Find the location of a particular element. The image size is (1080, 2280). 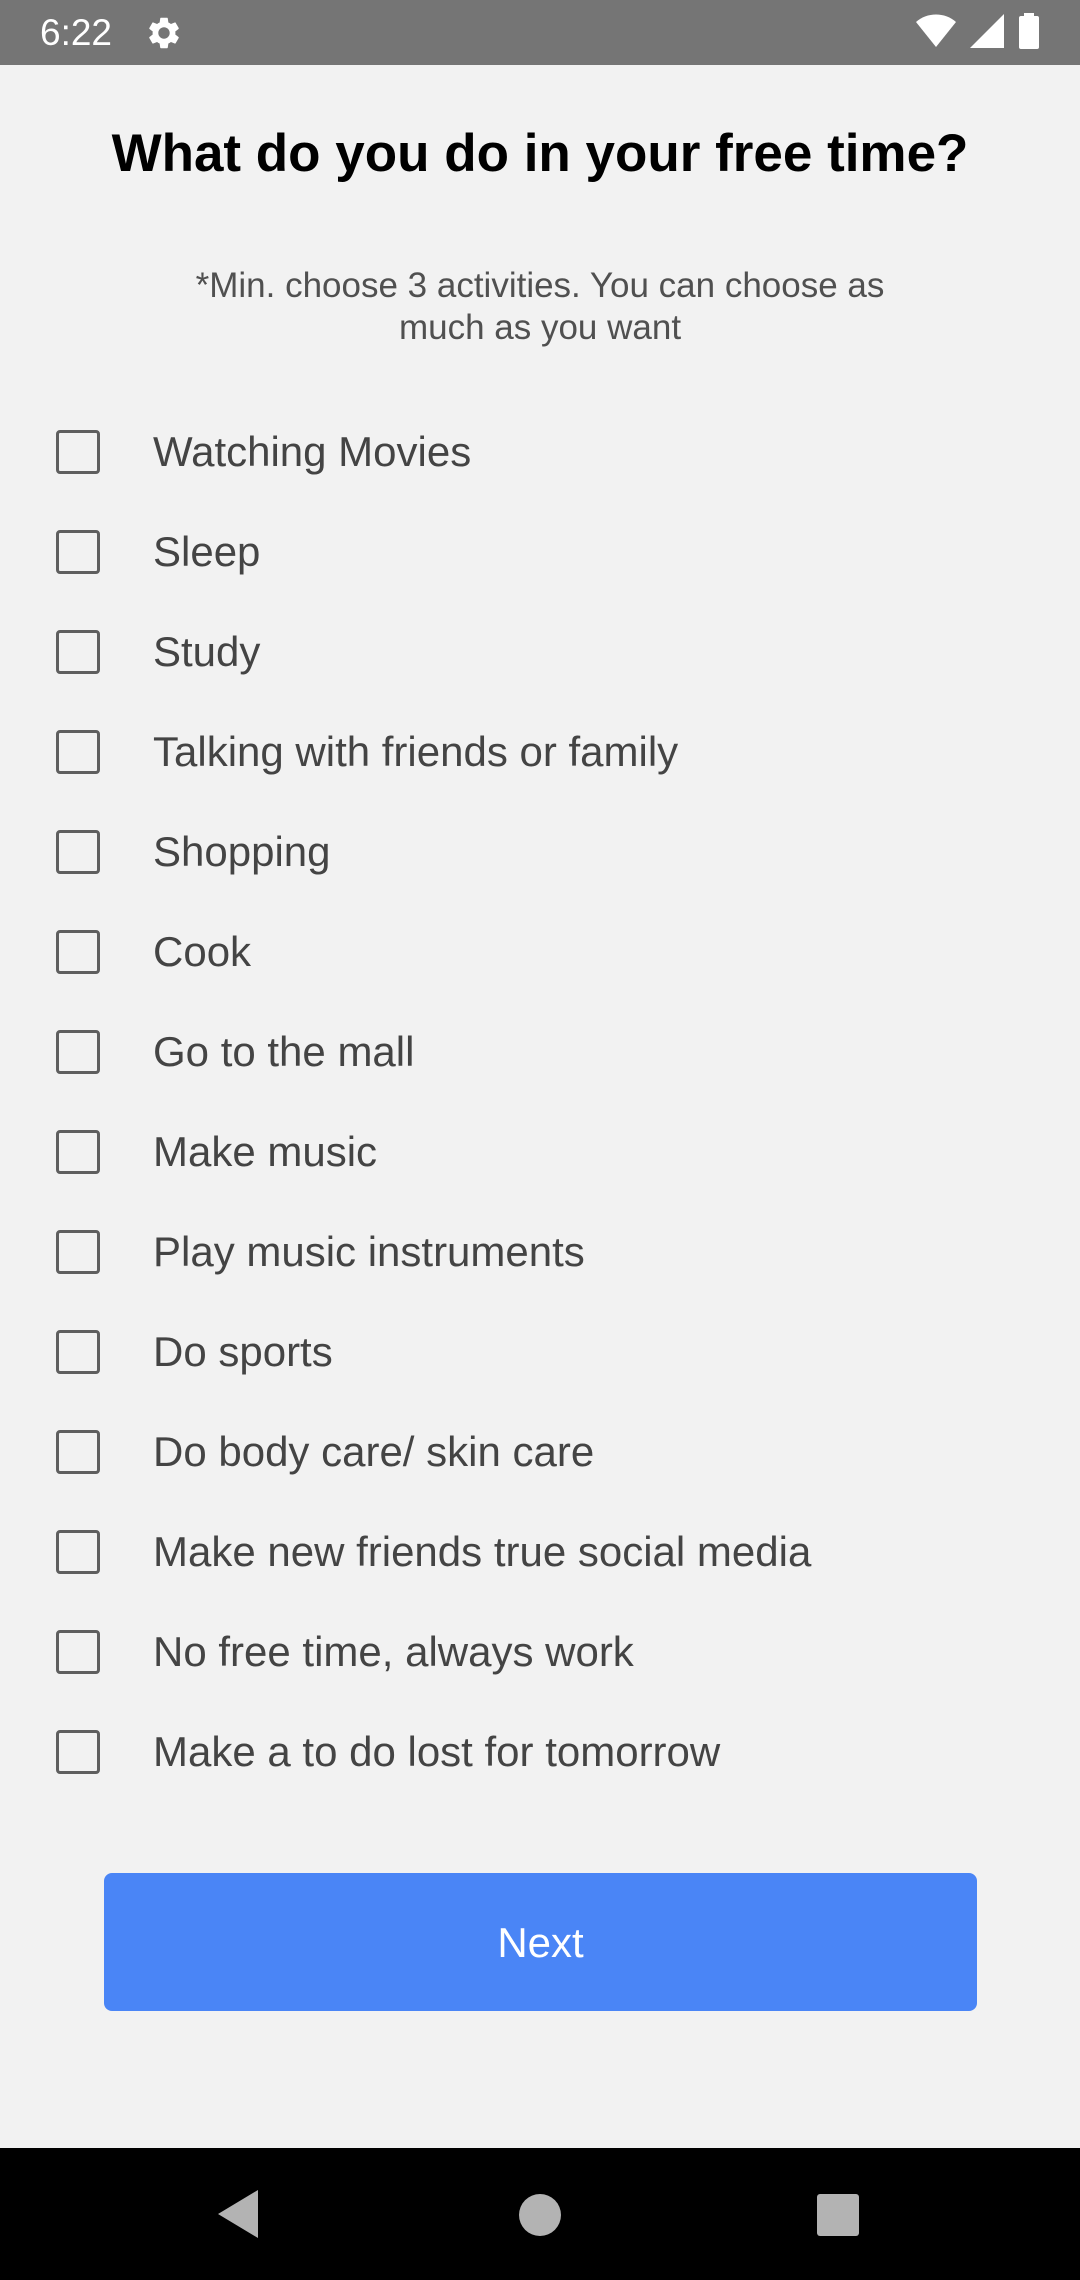

option-label: Watching Movies is located at coordinates (312, 451).